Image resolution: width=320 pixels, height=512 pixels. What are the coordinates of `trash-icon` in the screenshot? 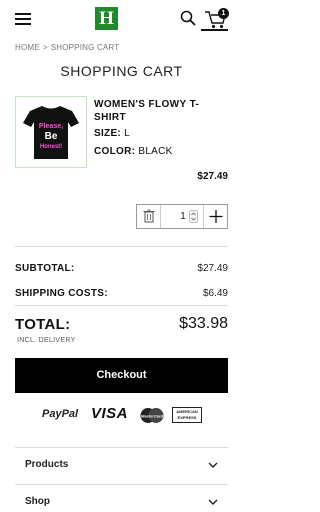 It's located at (149, 216).